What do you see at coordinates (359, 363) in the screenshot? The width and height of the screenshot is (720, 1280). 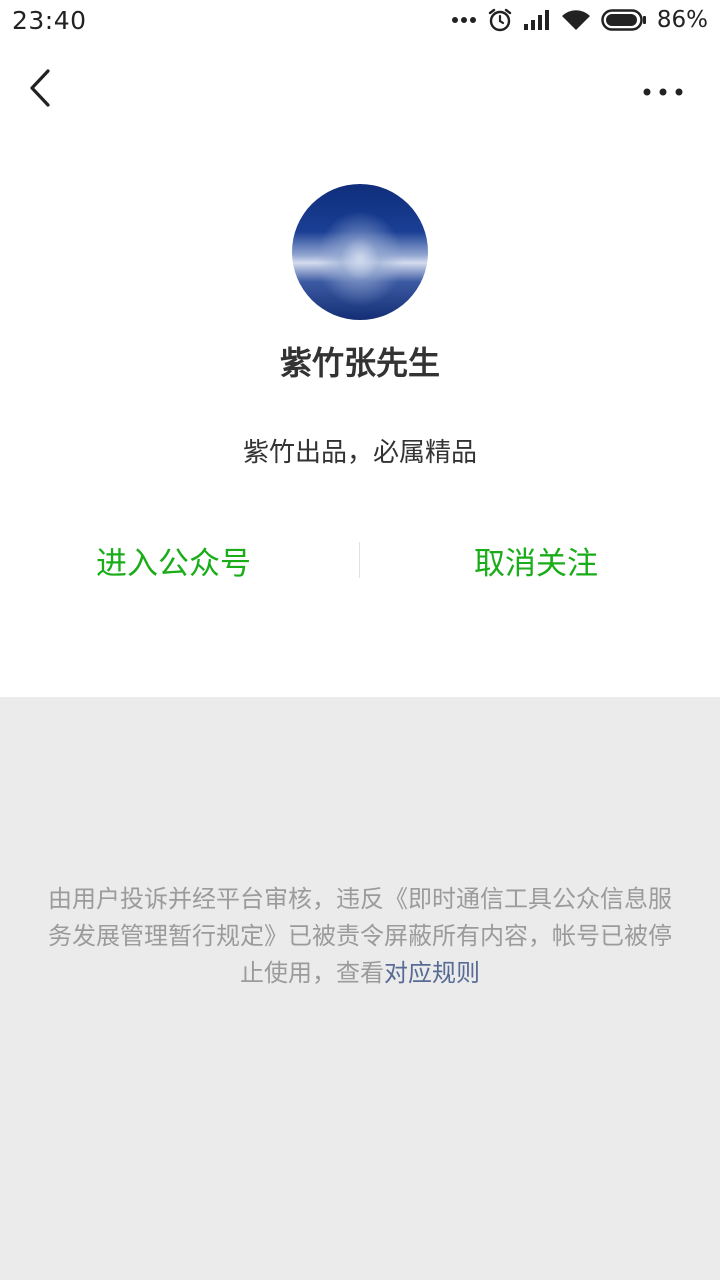 I see `account-name: 紫竹张先生` at bounding box center [359, 363].